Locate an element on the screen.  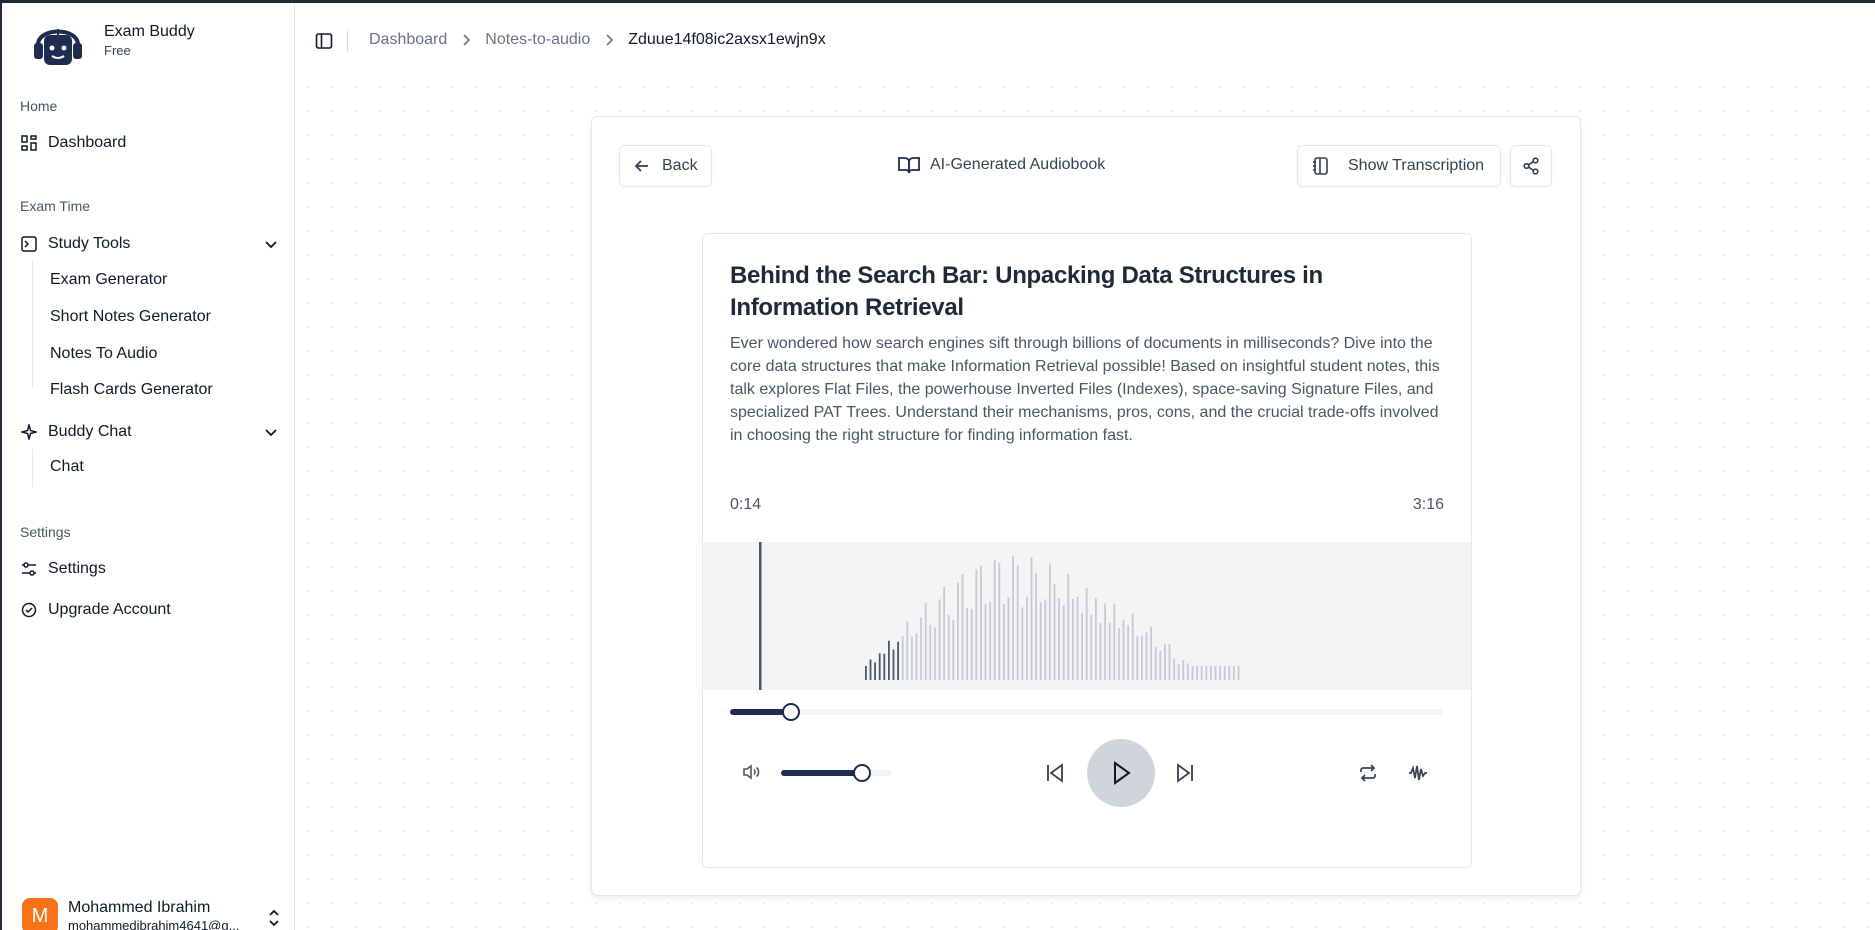
previous-button is located at coordinates (1055, 773).